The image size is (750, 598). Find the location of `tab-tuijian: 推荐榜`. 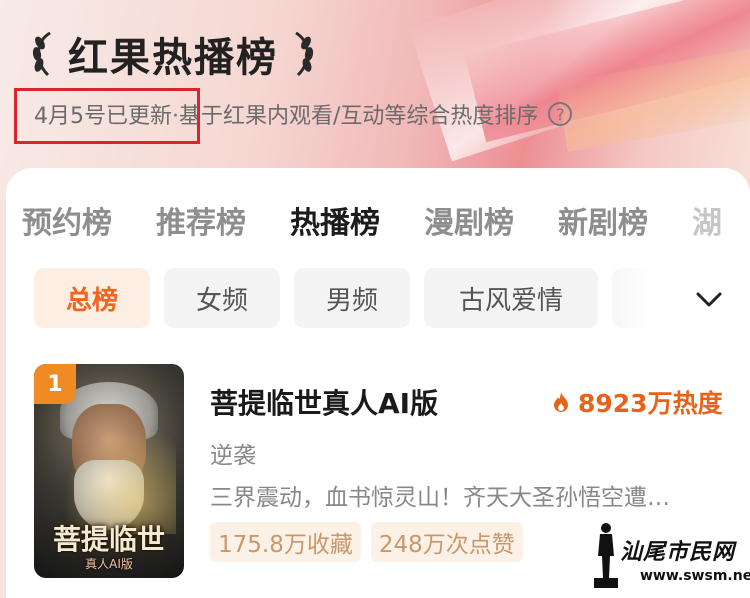

tab-tuijian: 推荐榜 is located at coordinates (201, 220).